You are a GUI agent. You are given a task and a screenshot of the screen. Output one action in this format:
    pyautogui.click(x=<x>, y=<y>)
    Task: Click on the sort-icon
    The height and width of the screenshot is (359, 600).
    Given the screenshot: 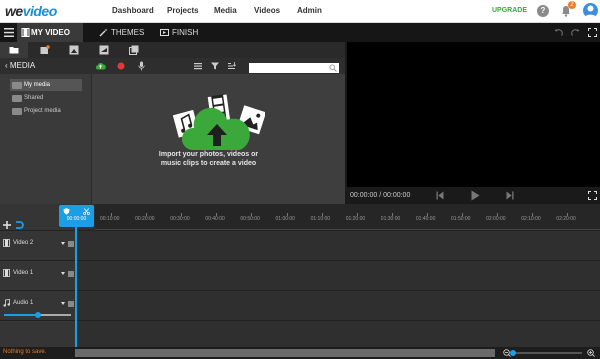 What is the action you would take?
    pyautogui.click(x=232, y=66)
    